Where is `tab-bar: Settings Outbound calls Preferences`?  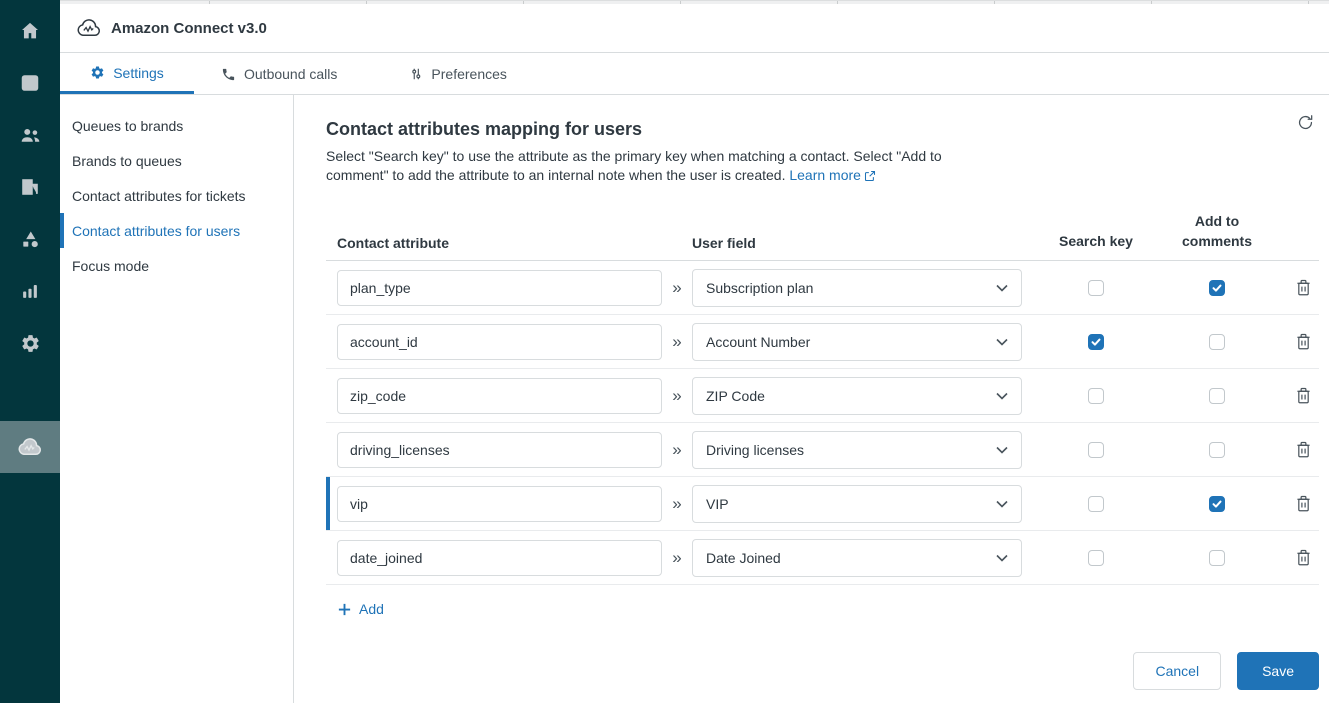
tab-bar: Settings Outbound calls Preferences is located at coordinates (694, 74).